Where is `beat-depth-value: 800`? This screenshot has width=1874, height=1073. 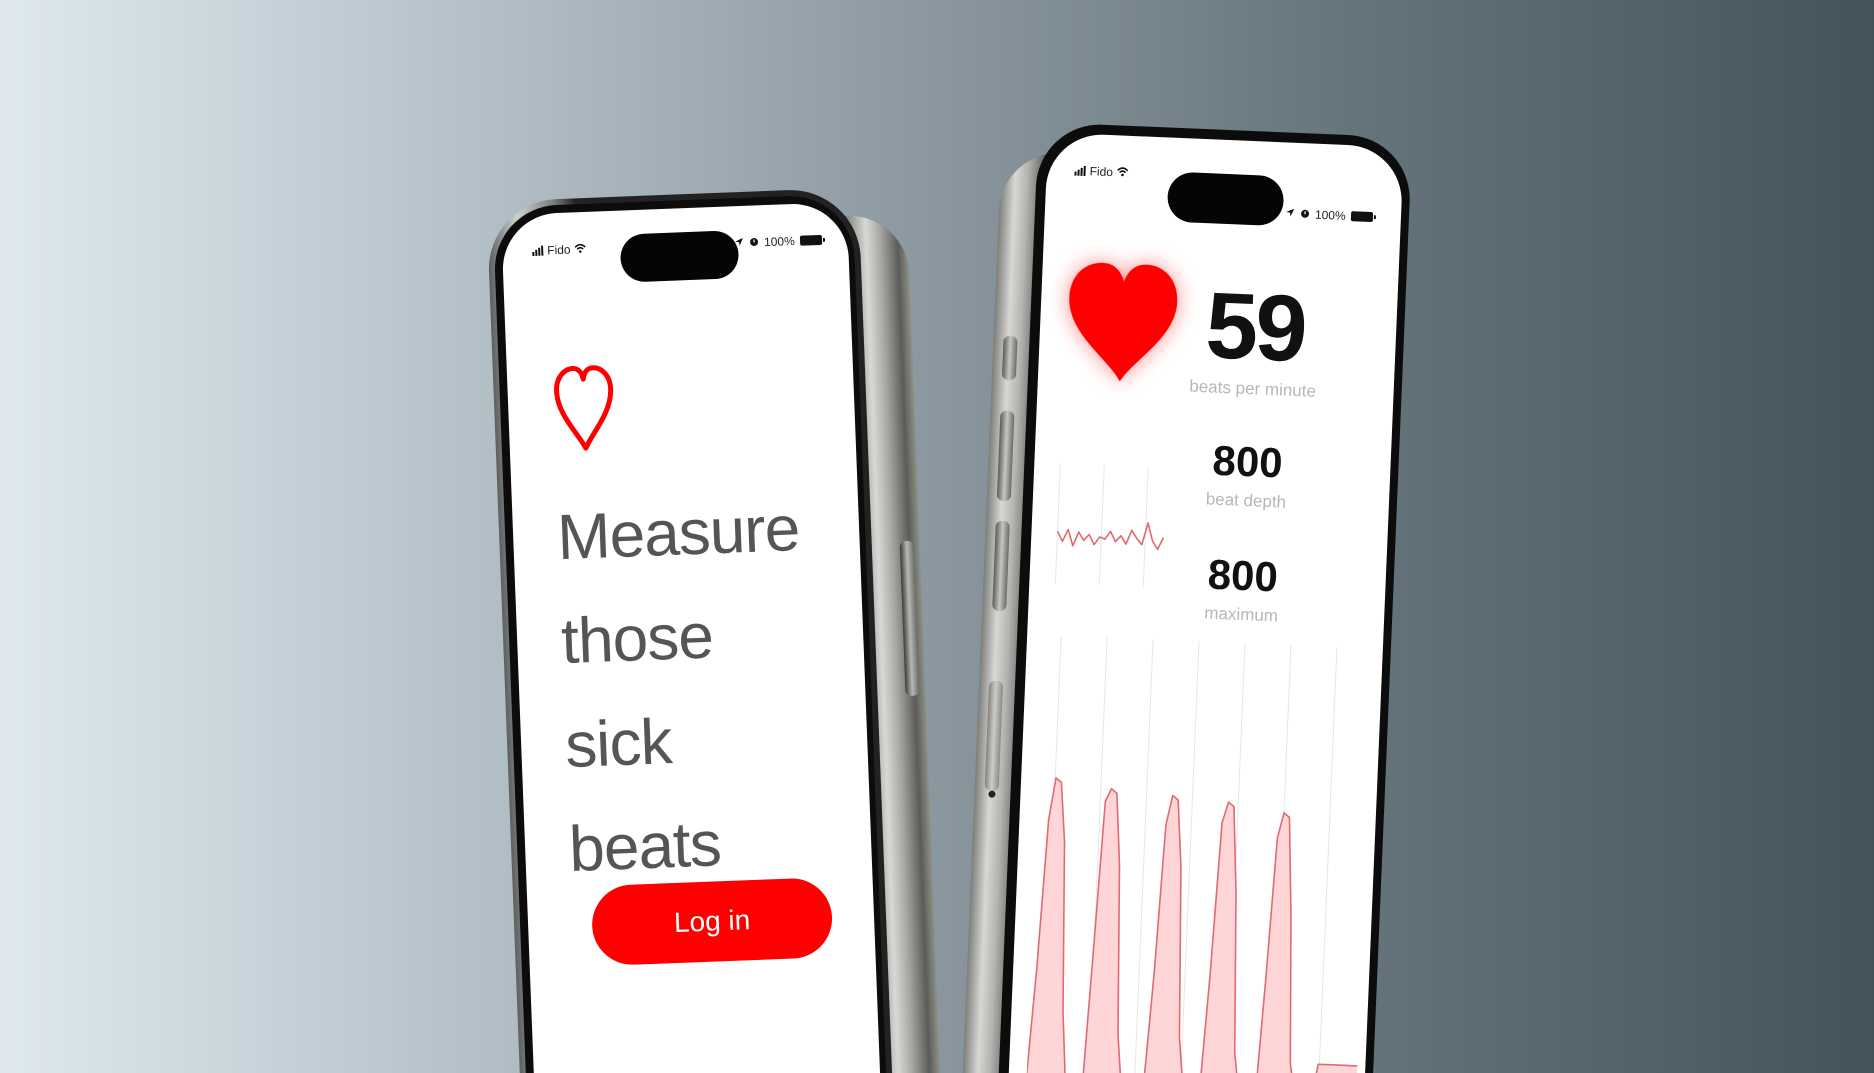 beat-depth-value: 800 is located at coordinates (1247, 461).